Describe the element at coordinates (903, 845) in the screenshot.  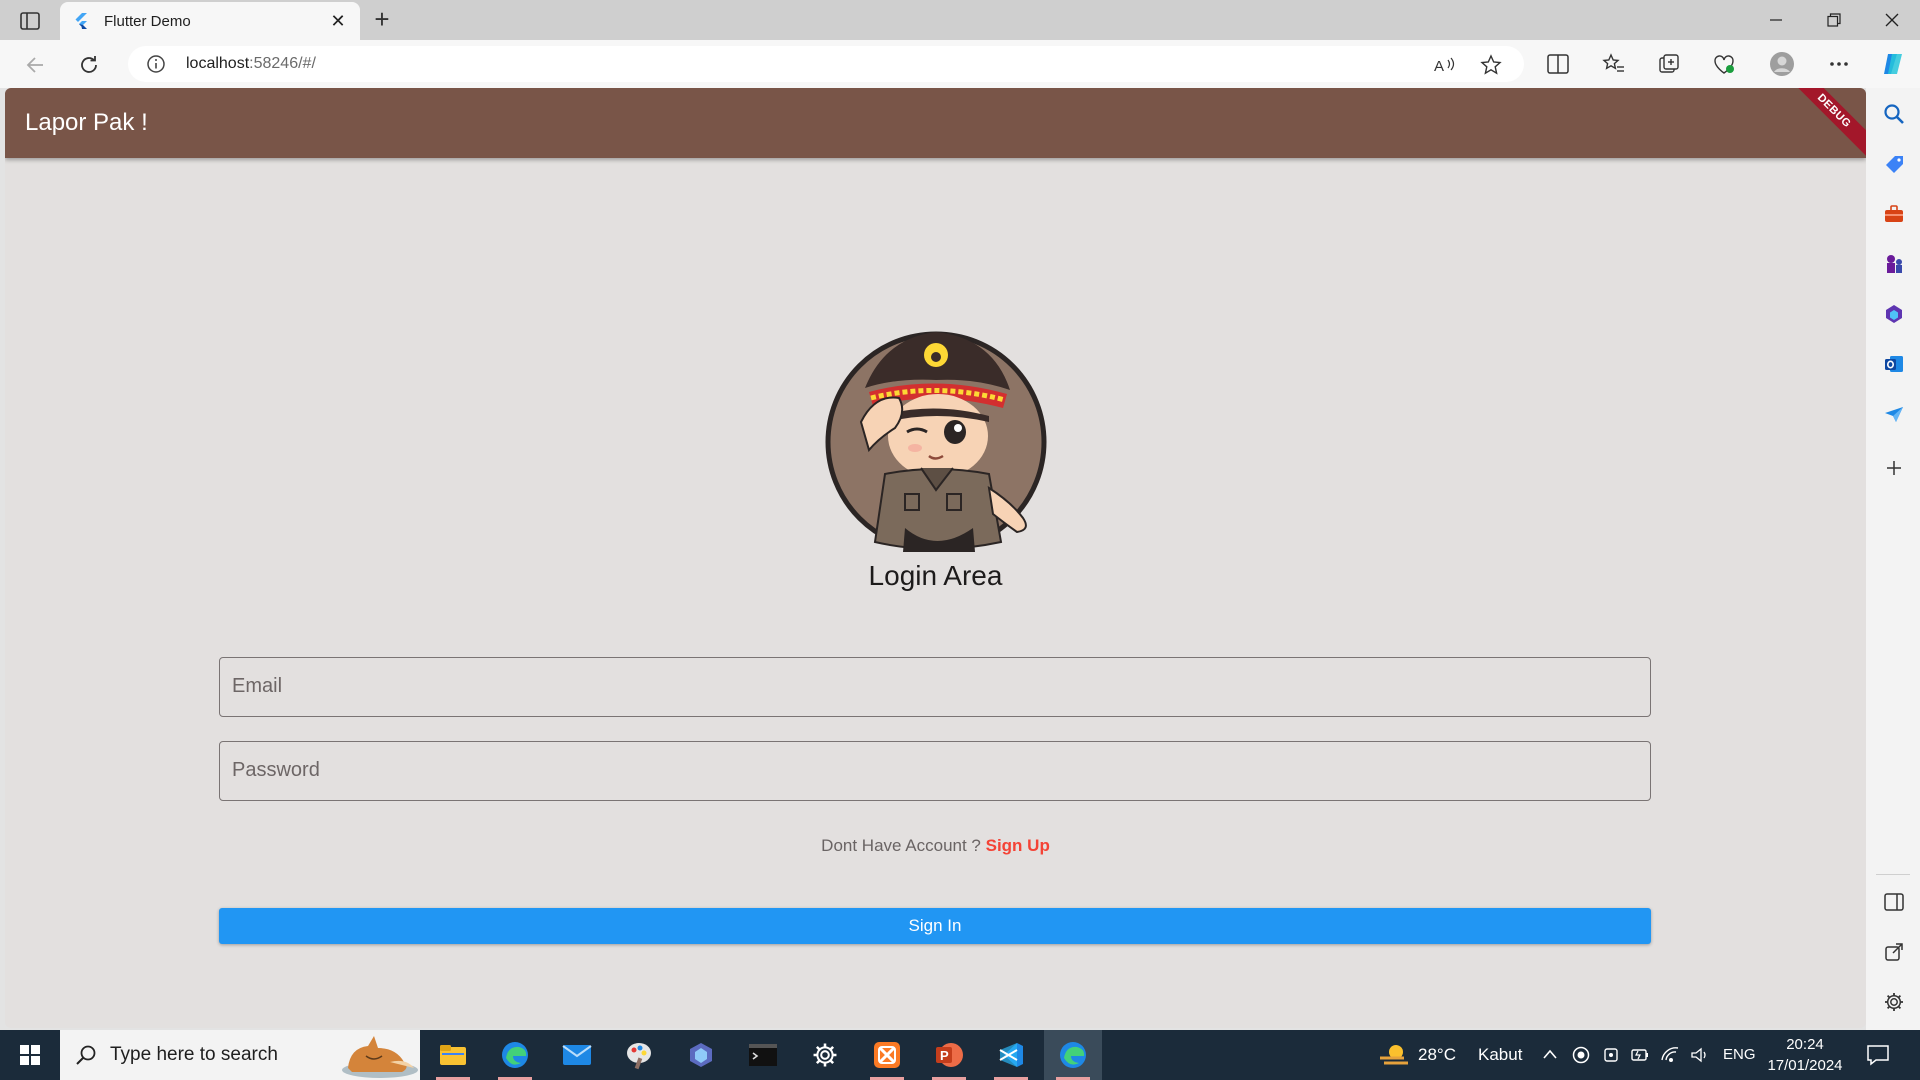
I see `signup-prompt-text: Dont Have Account ?` at that location.